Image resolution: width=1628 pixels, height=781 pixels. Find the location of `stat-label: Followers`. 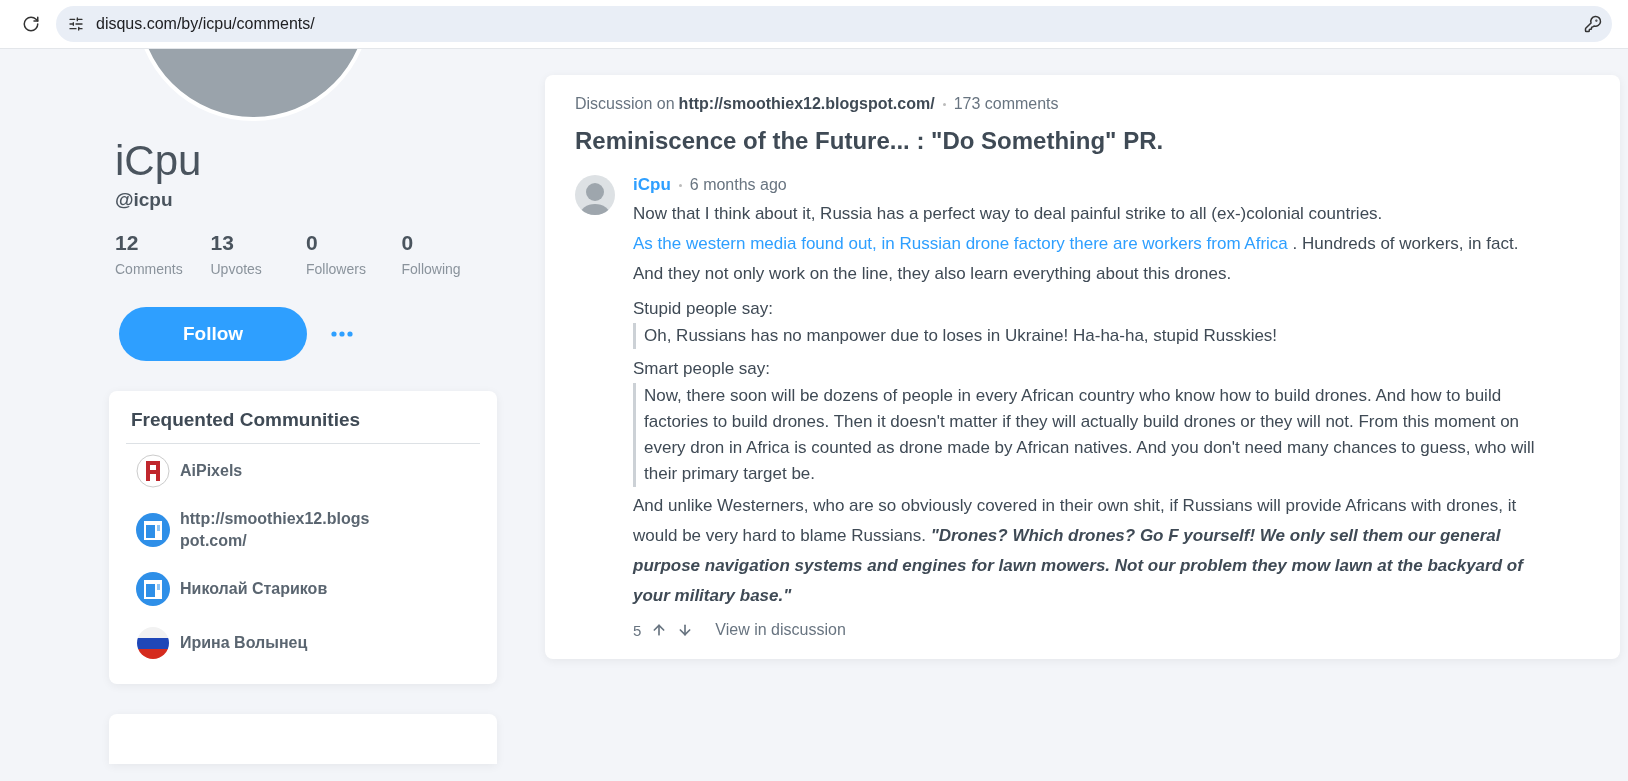

stat-label: Followers is located at coordinates (336, 269).